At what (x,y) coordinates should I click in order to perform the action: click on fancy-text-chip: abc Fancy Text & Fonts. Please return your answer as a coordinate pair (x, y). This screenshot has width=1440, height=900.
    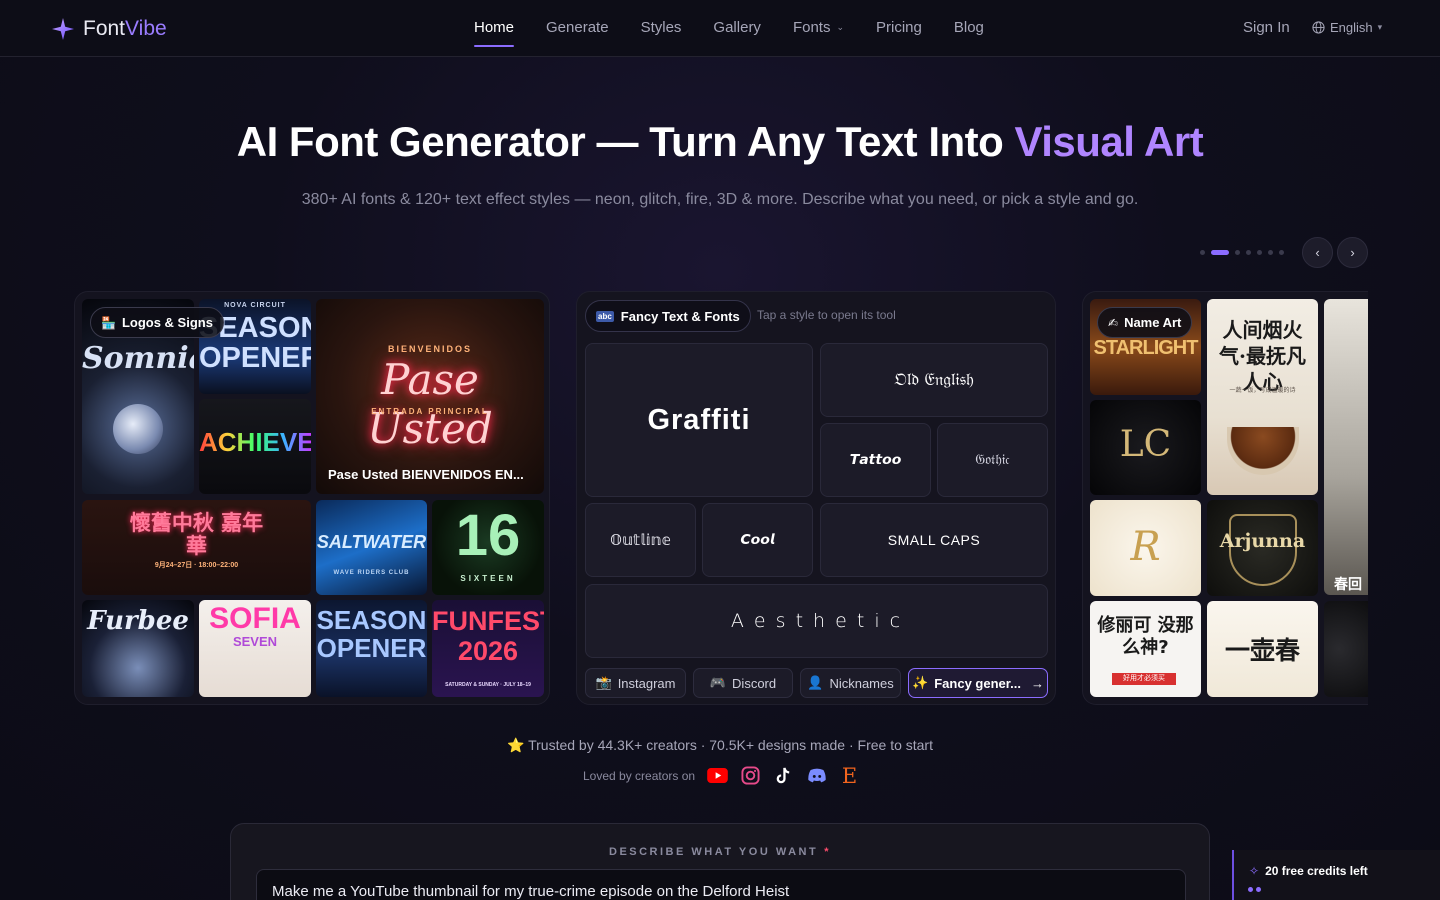
    Looking at the image, I should click on (668, 316).